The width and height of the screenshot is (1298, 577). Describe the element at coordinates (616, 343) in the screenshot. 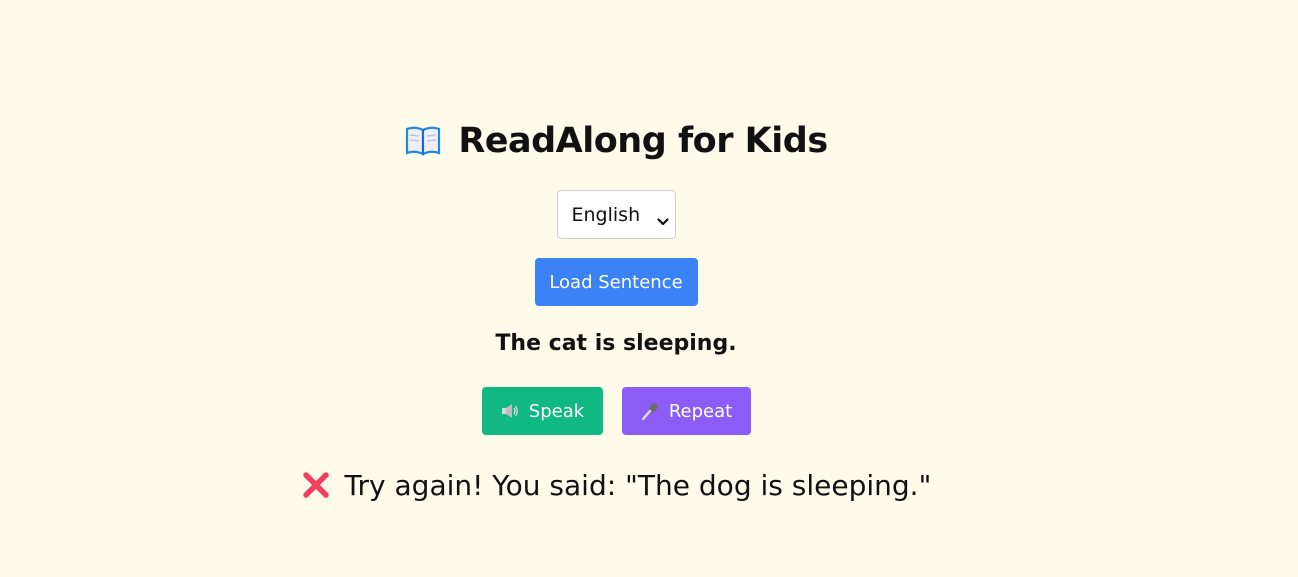

I see `sentence-text: The cat is sleeping.` at that location.